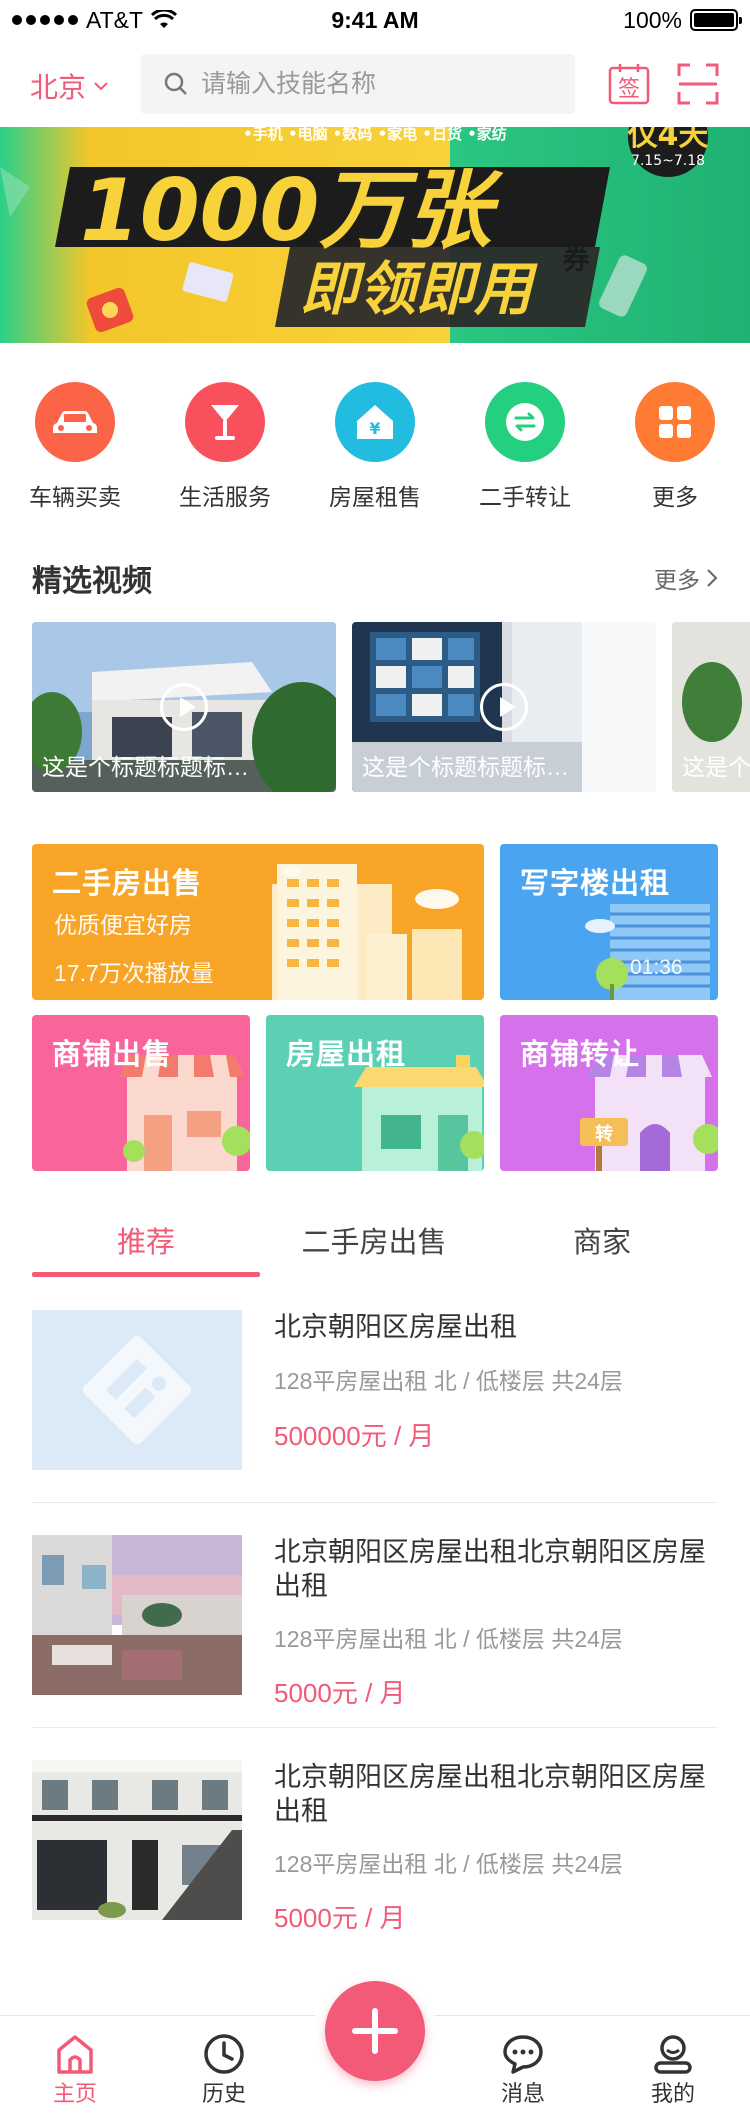 The image size is (750, 2117). I want to click on search-icon, so click(175, 83).